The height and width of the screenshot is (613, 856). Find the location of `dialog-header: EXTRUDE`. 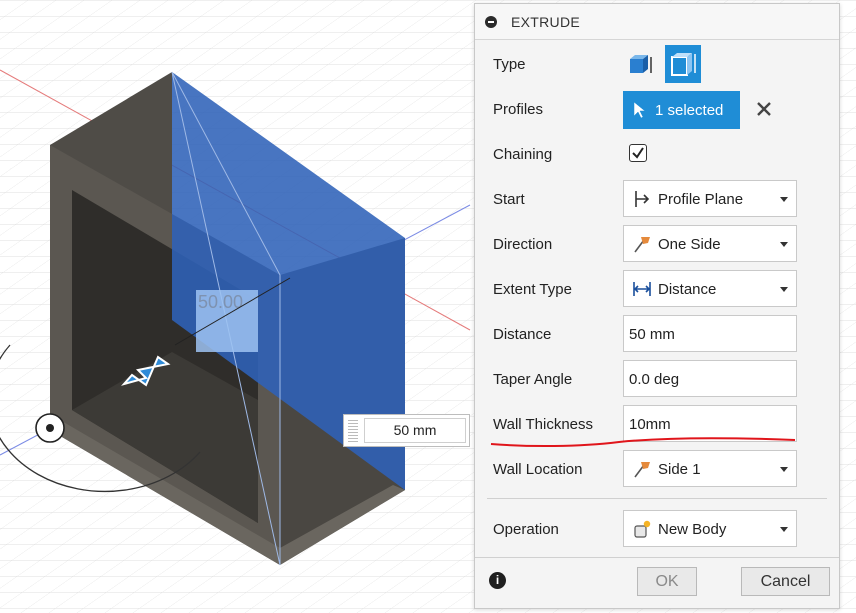

dialog-header: EXTRUDE is located at coordinates (657, 22).